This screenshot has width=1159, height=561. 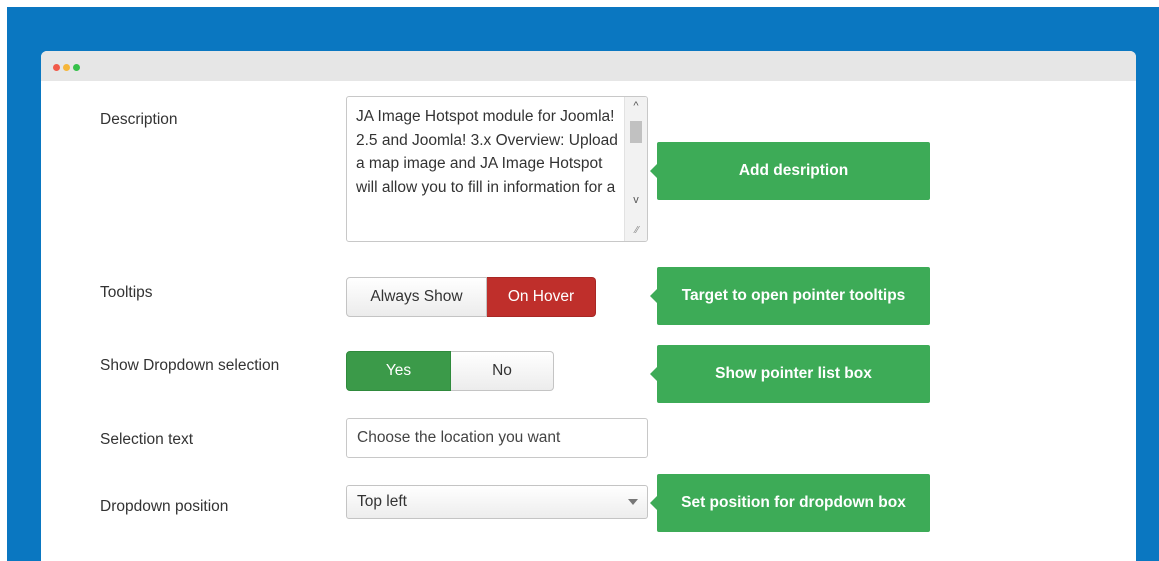 What do you see at coordinates (66, 67) in the screenshot?
I see `minimize-window-dot` at bounding box center [66, 67].